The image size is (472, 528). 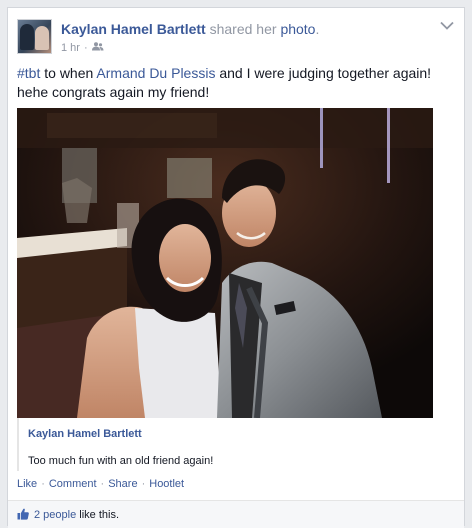 What do you see at coordinates (82, 48) in the screenshot?
I see `post-meta: 1 hr ·` at bounding box center [82, 48].